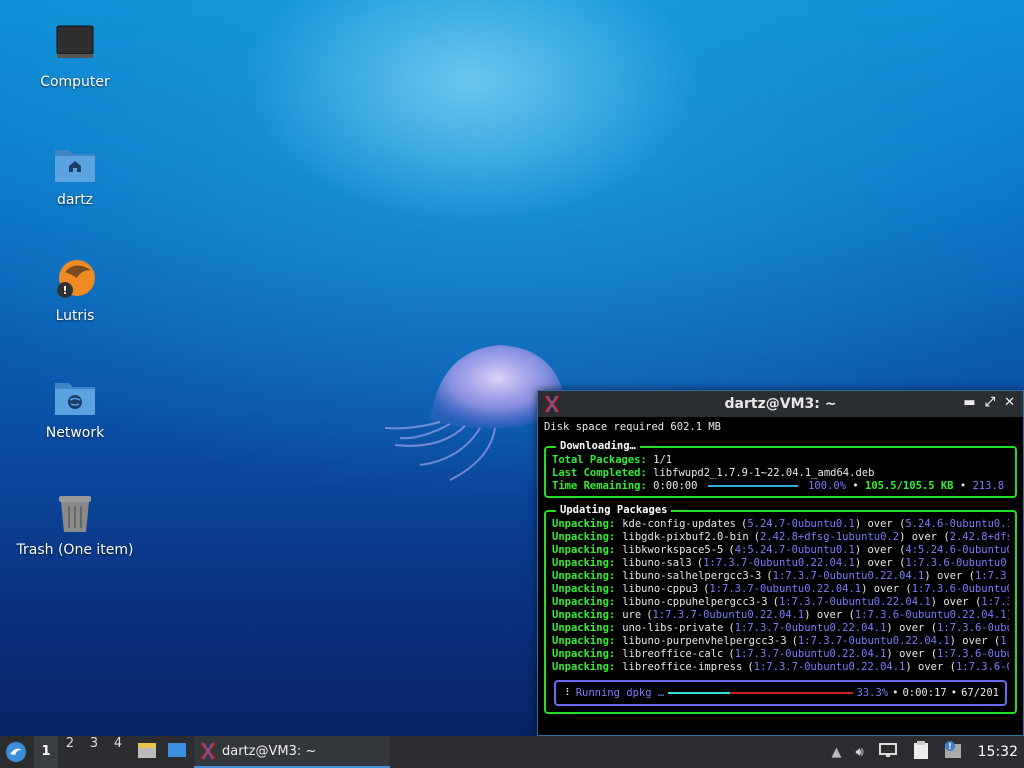  Describe the element at coordinates (692, 576) in the screenshot. I see `package-name: libuno-salhelpergcc3-3` at that location.